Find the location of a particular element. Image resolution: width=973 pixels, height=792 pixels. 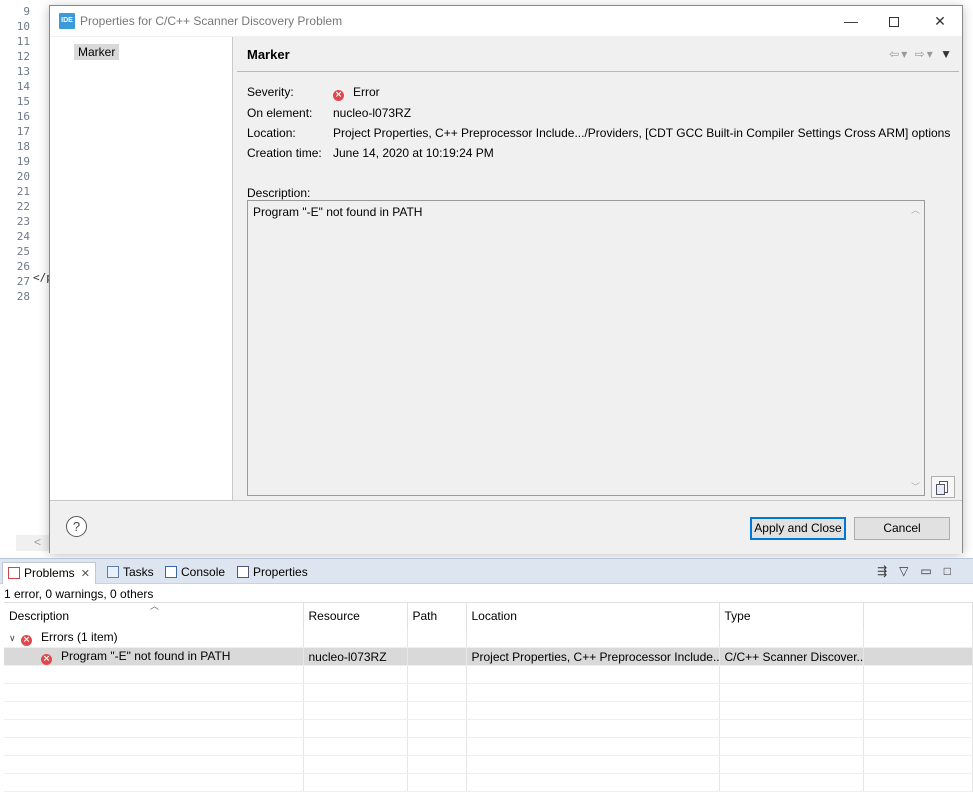

copy-icon-back is located at coordinates (940, 489).